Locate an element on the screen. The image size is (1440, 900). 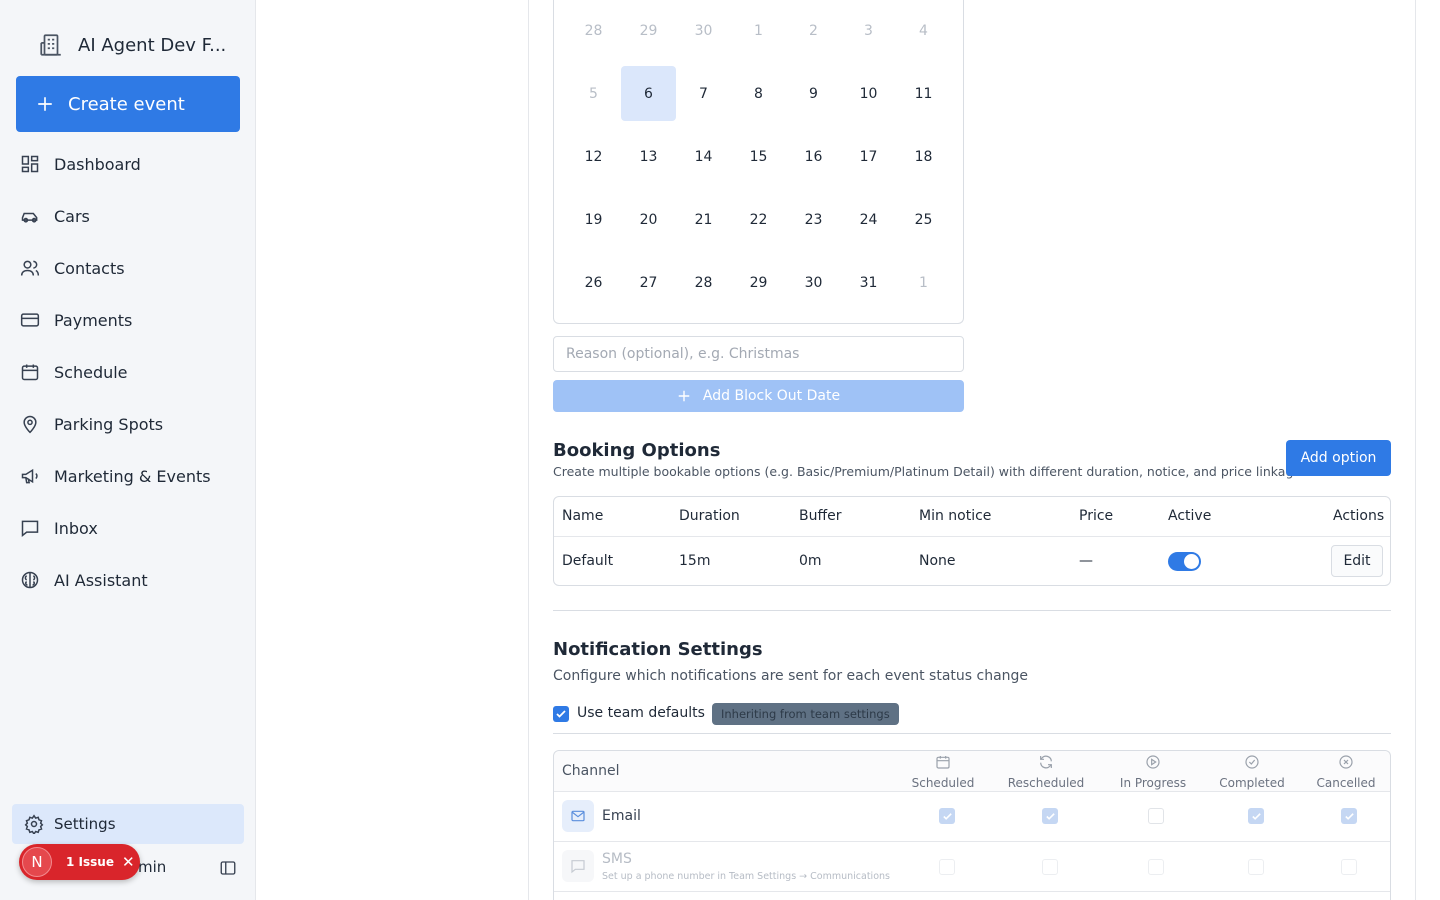
sms-completed-checkbox is located at coordinates (1256, 867).